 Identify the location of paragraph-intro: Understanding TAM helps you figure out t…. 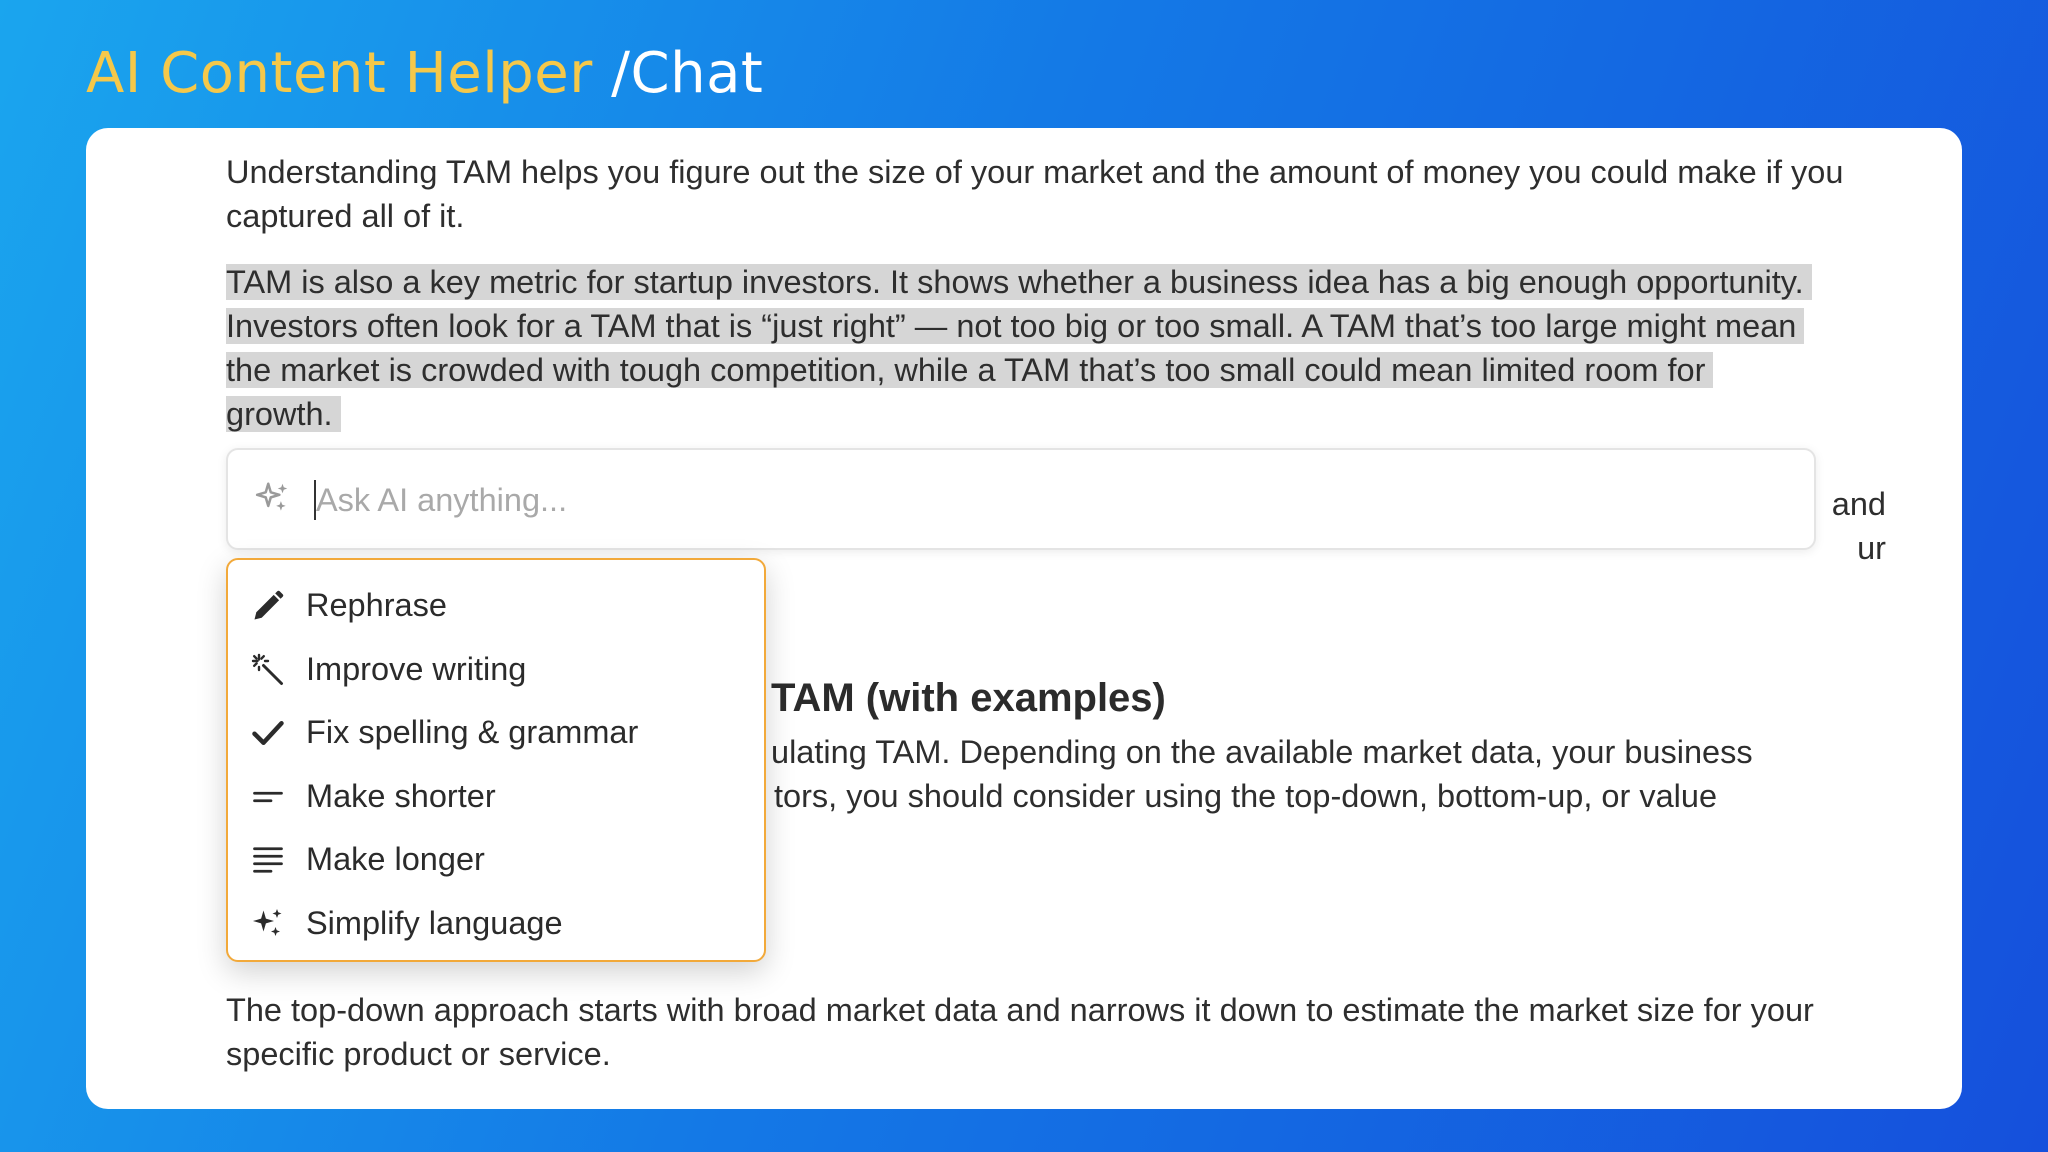
(1046, 194).